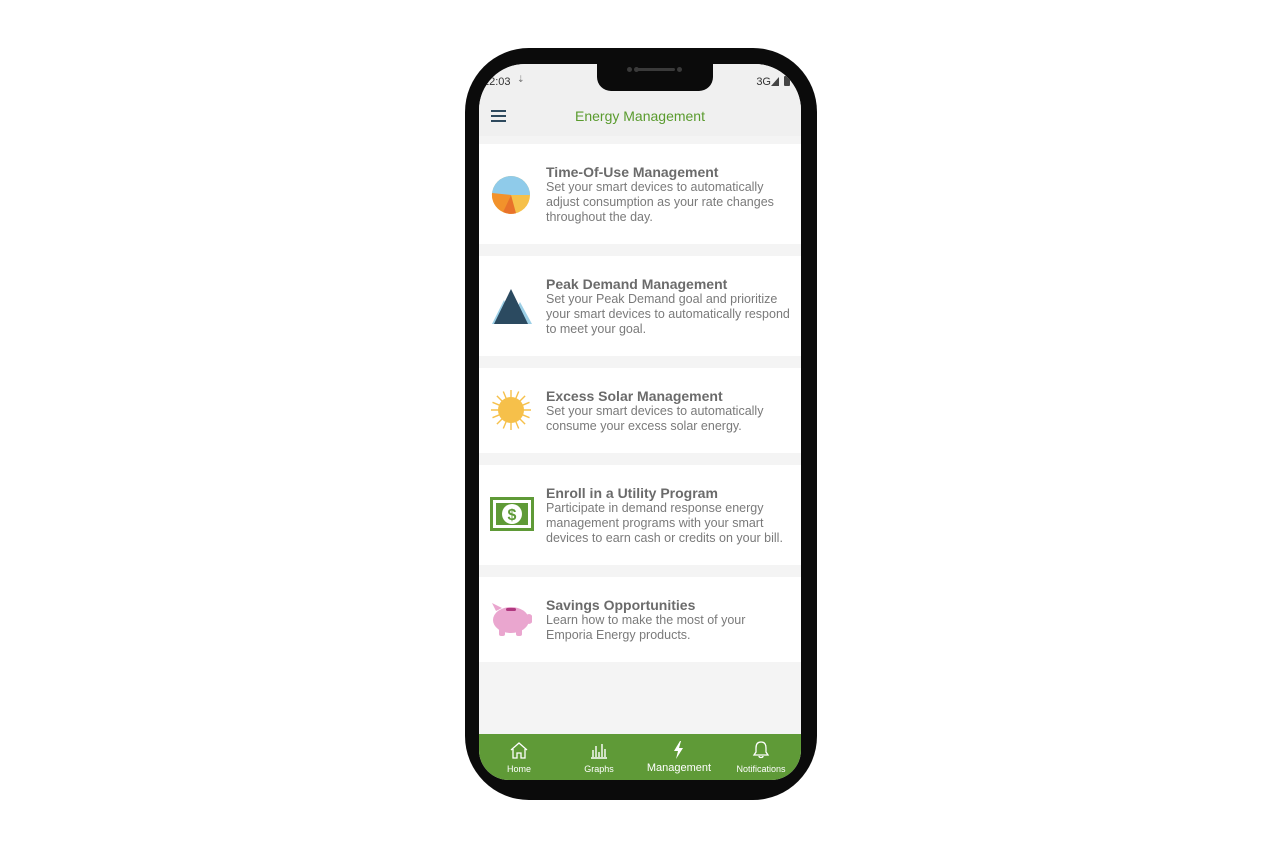 The height and width of the screenshot is (848, 1280). I want to click on nav-label: Notifications, so click(761, 769).